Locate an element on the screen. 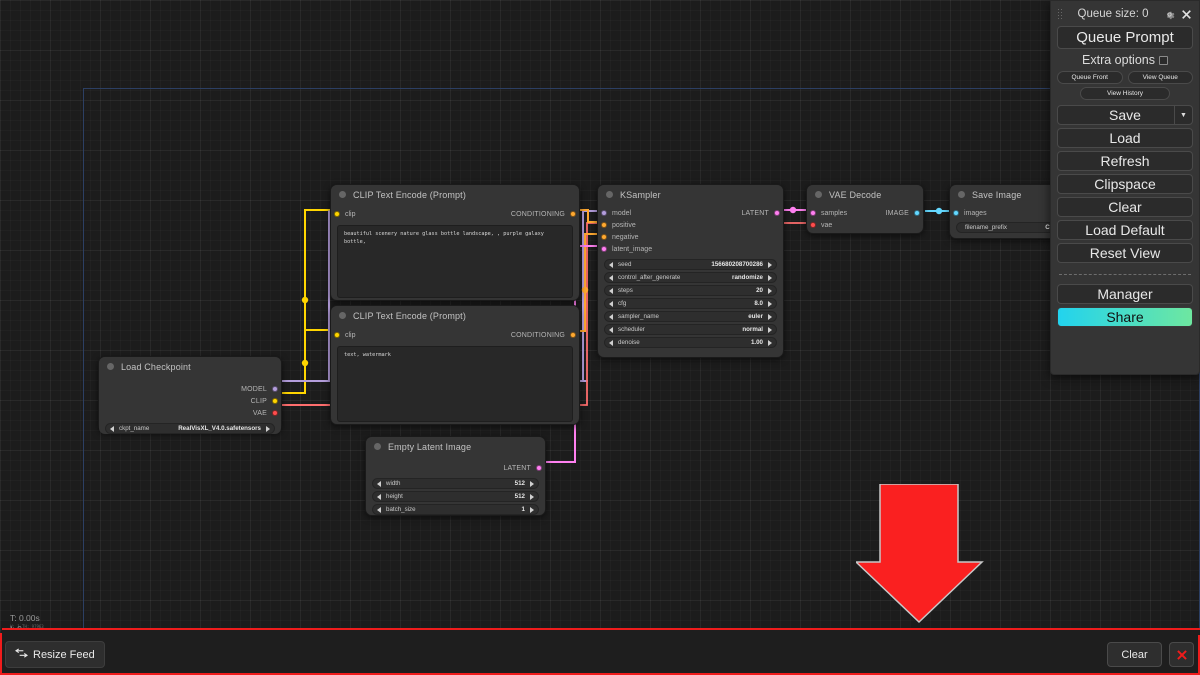 Image resolution: width=1200 pixels, height=675 pixels. node-title-bar: Load Checkpoint is located at coordinates (190, 366).